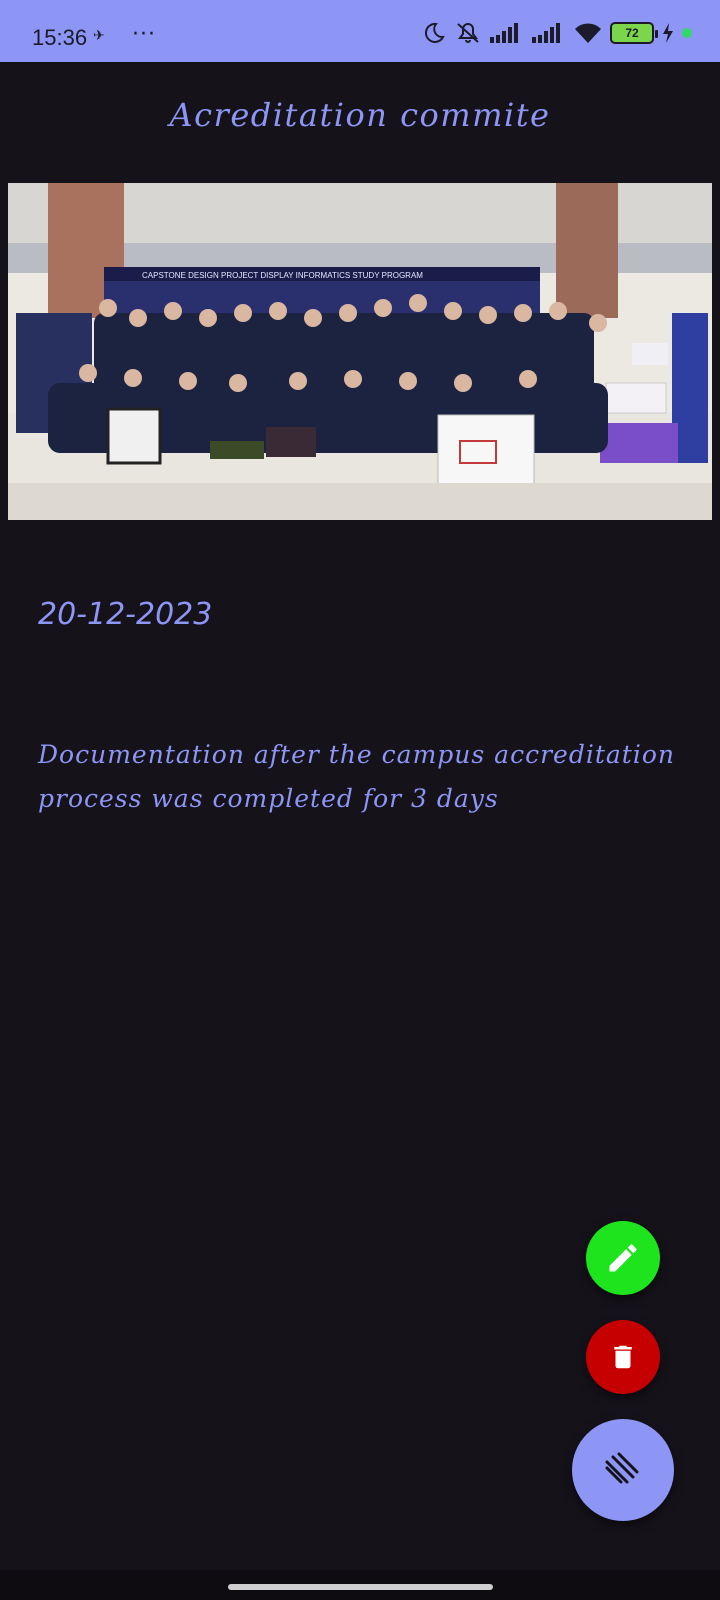 The width and height of the screenshot is (720, 1600). Describe the element at coordinates (571, 33) in the screenshot. I see `status-icons: 72` at that location.